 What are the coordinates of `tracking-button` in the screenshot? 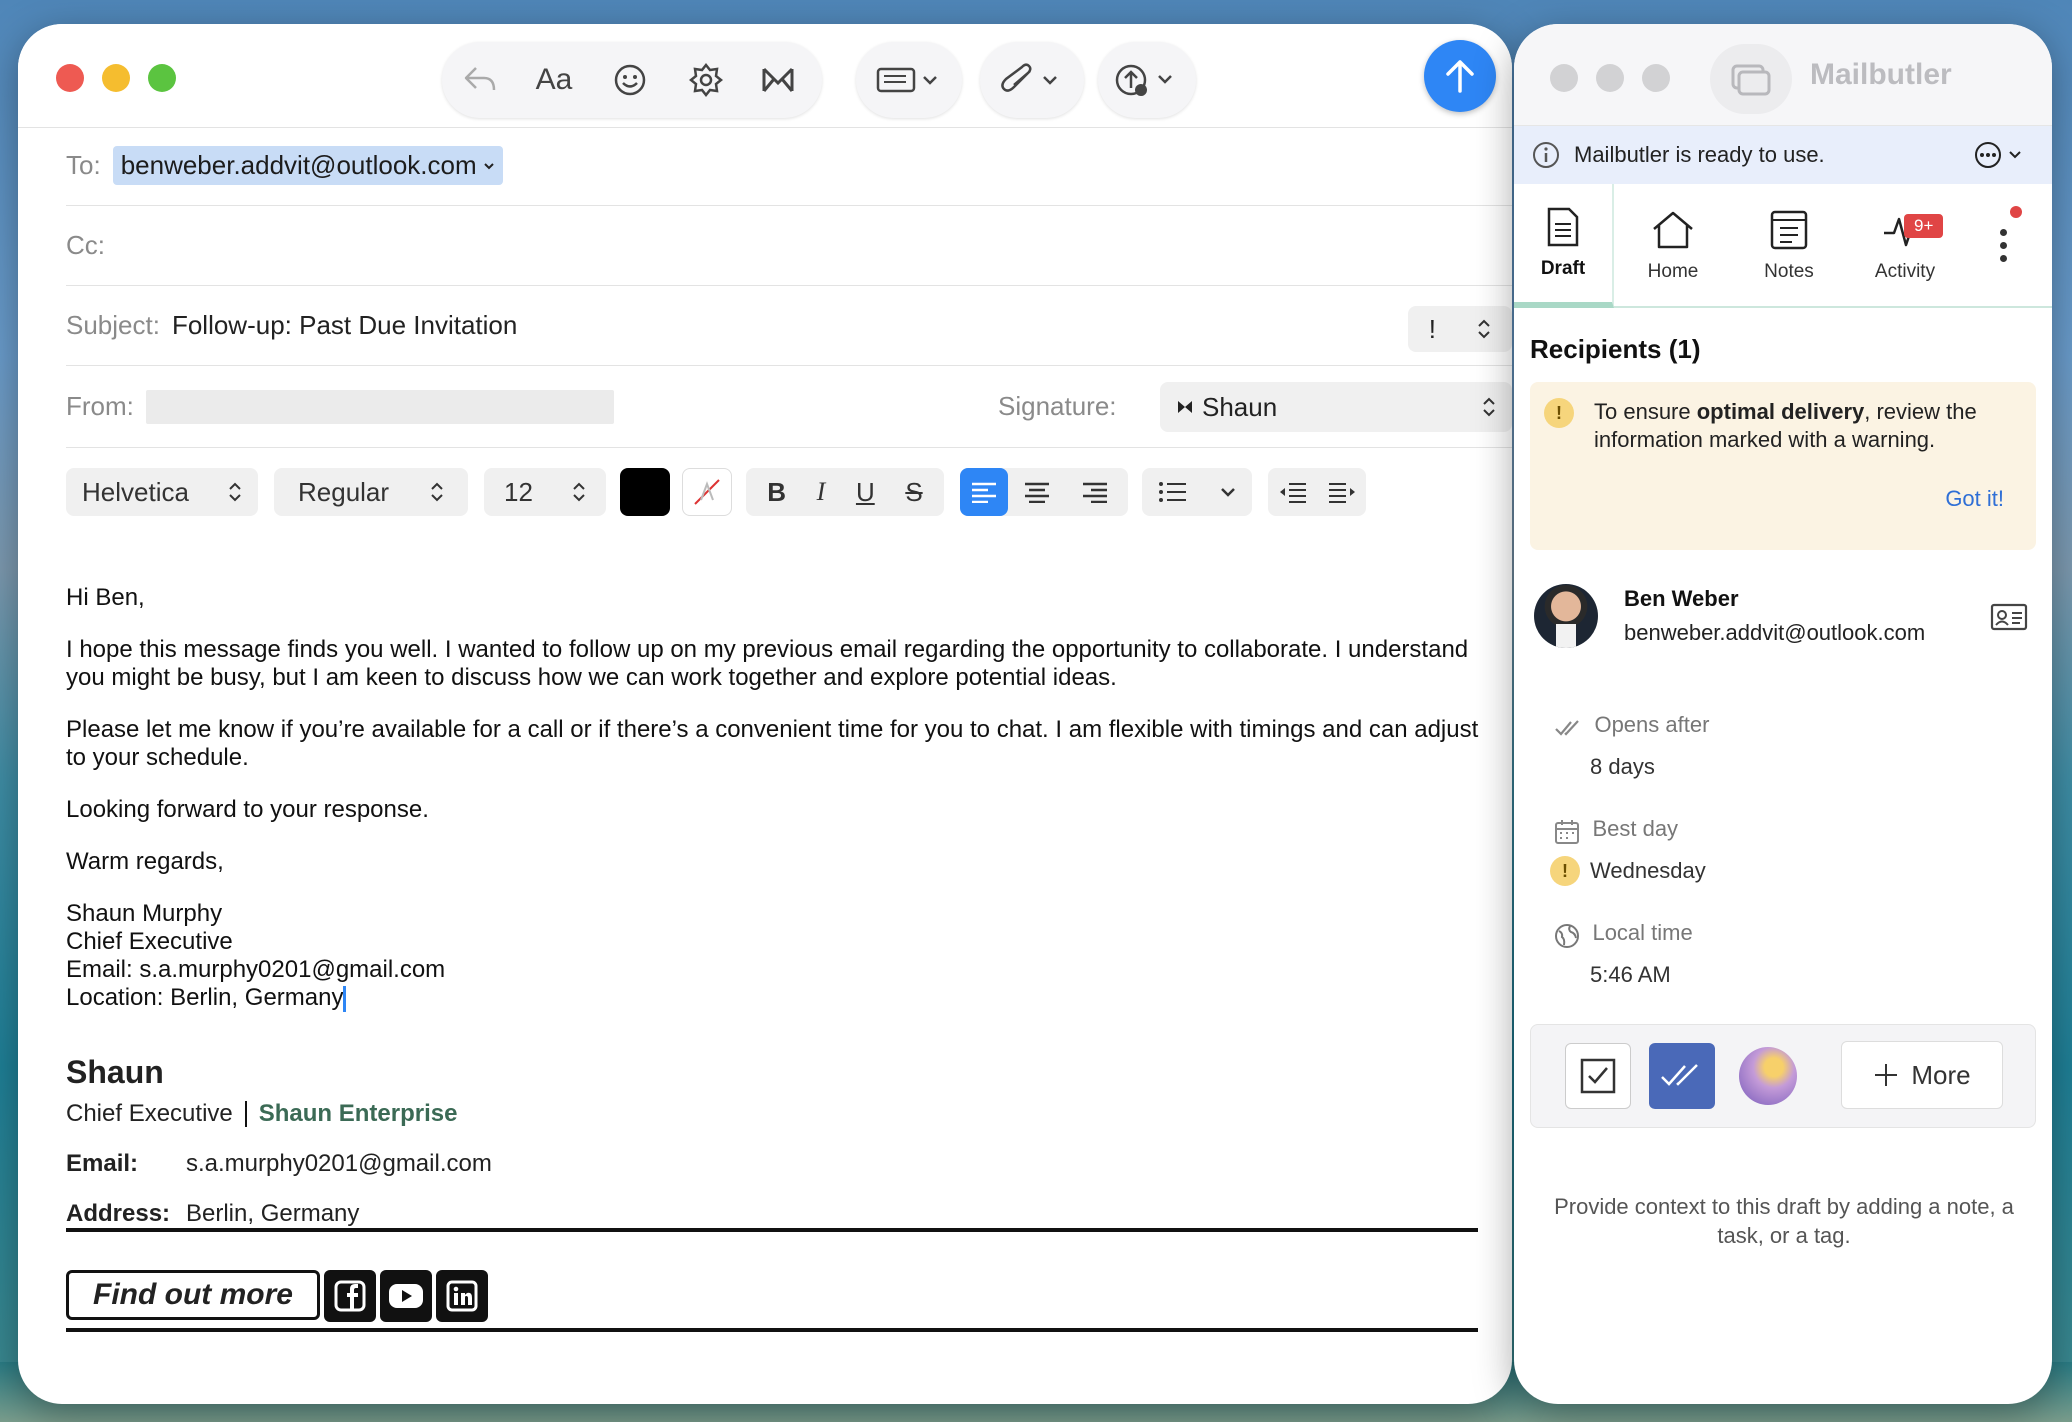 It's located at (1682, 1076).